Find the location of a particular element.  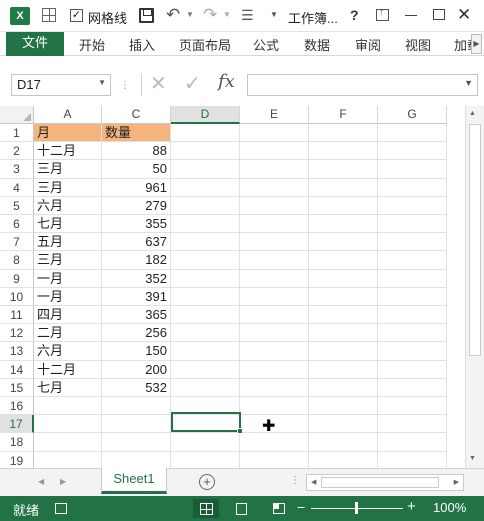

cell-f19 is located at coordinates (343, 459).